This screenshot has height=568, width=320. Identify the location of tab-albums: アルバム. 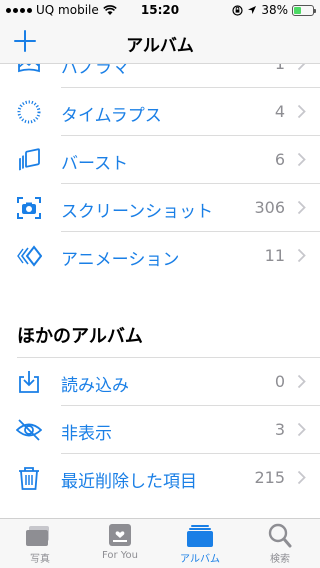
(200, 543).